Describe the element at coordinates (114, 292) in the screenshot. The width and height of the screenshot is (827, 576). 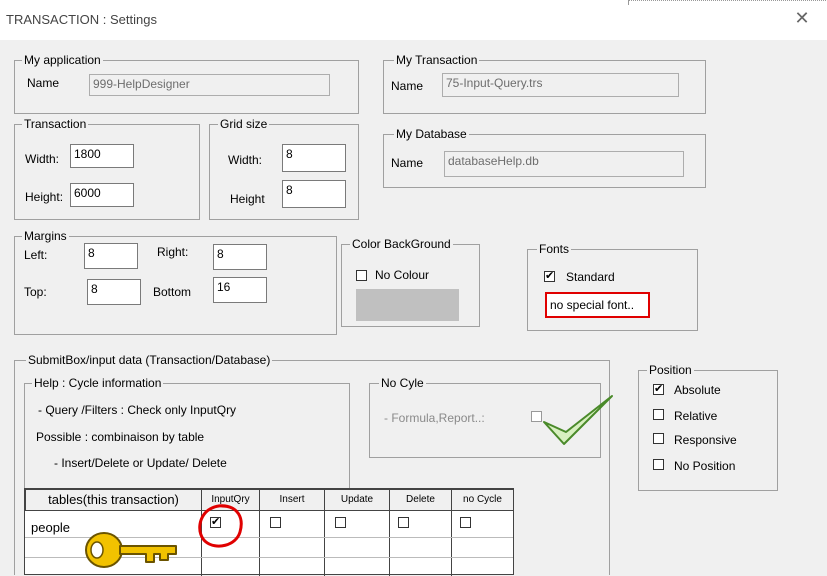
I see `margin-top-field: 8` at that location.